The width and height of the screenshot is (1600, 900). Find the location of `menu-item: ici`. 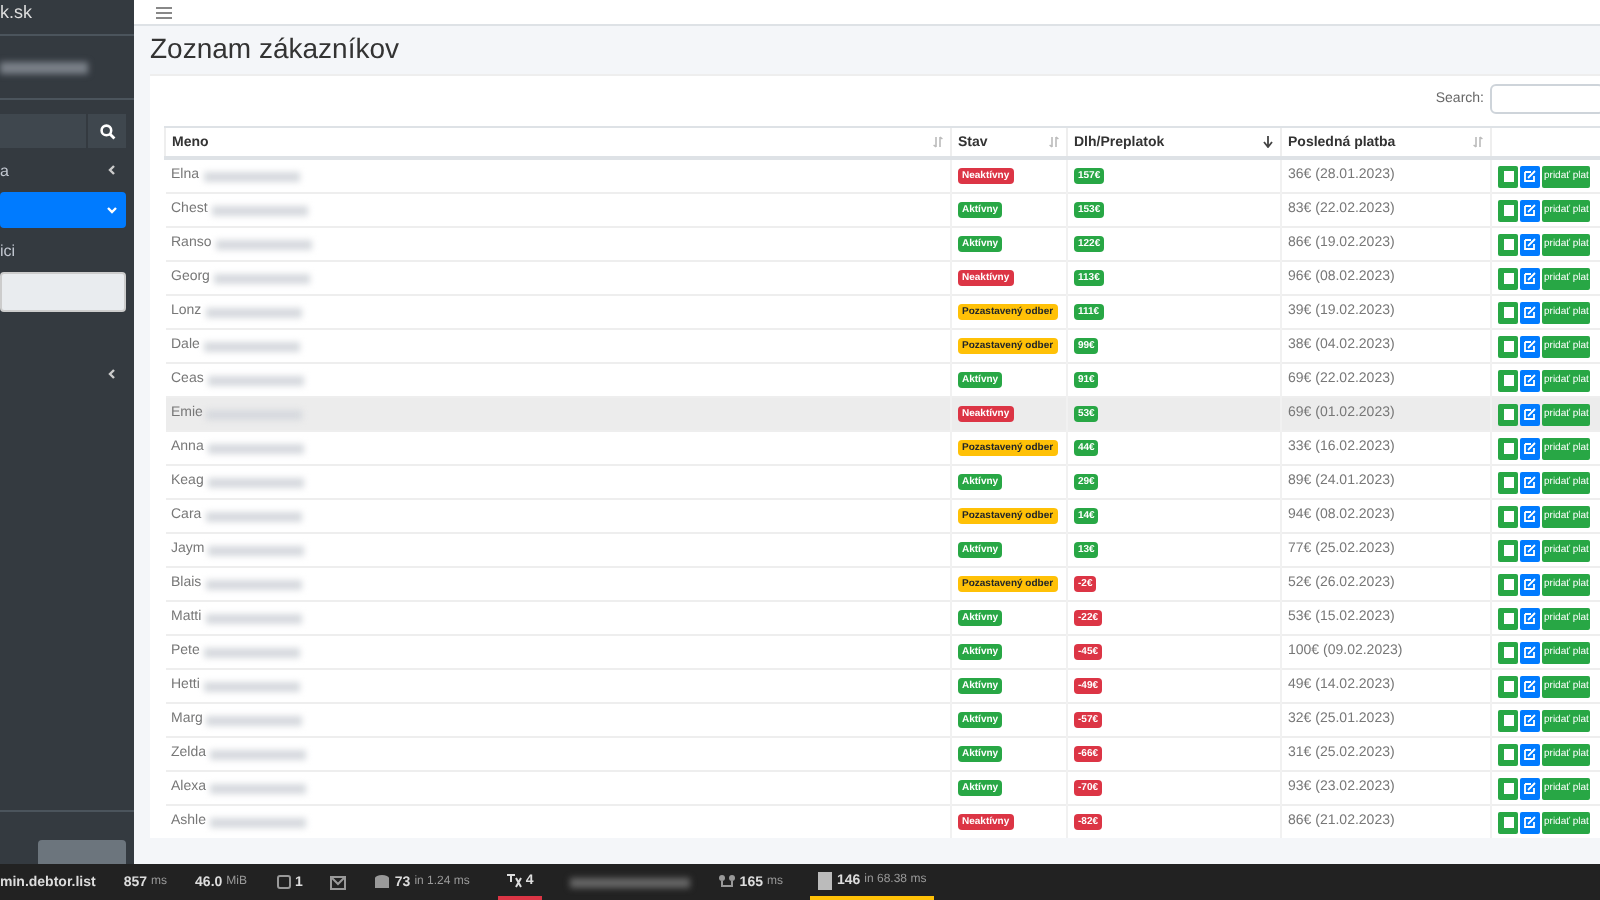

menu-item: ici is located at coordinates (63, 250).